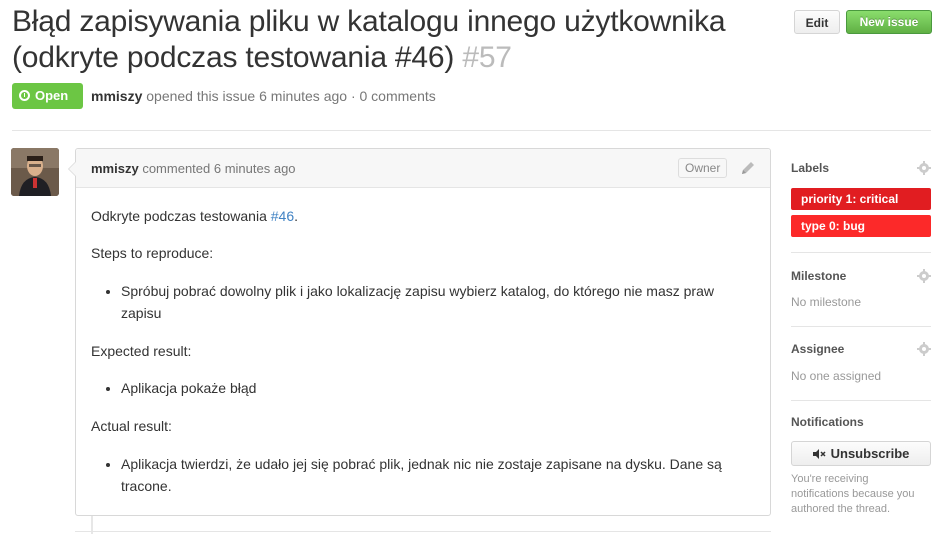  I want to click on expected-list: Aplikacja pokaże błąd, so click(423, 388).